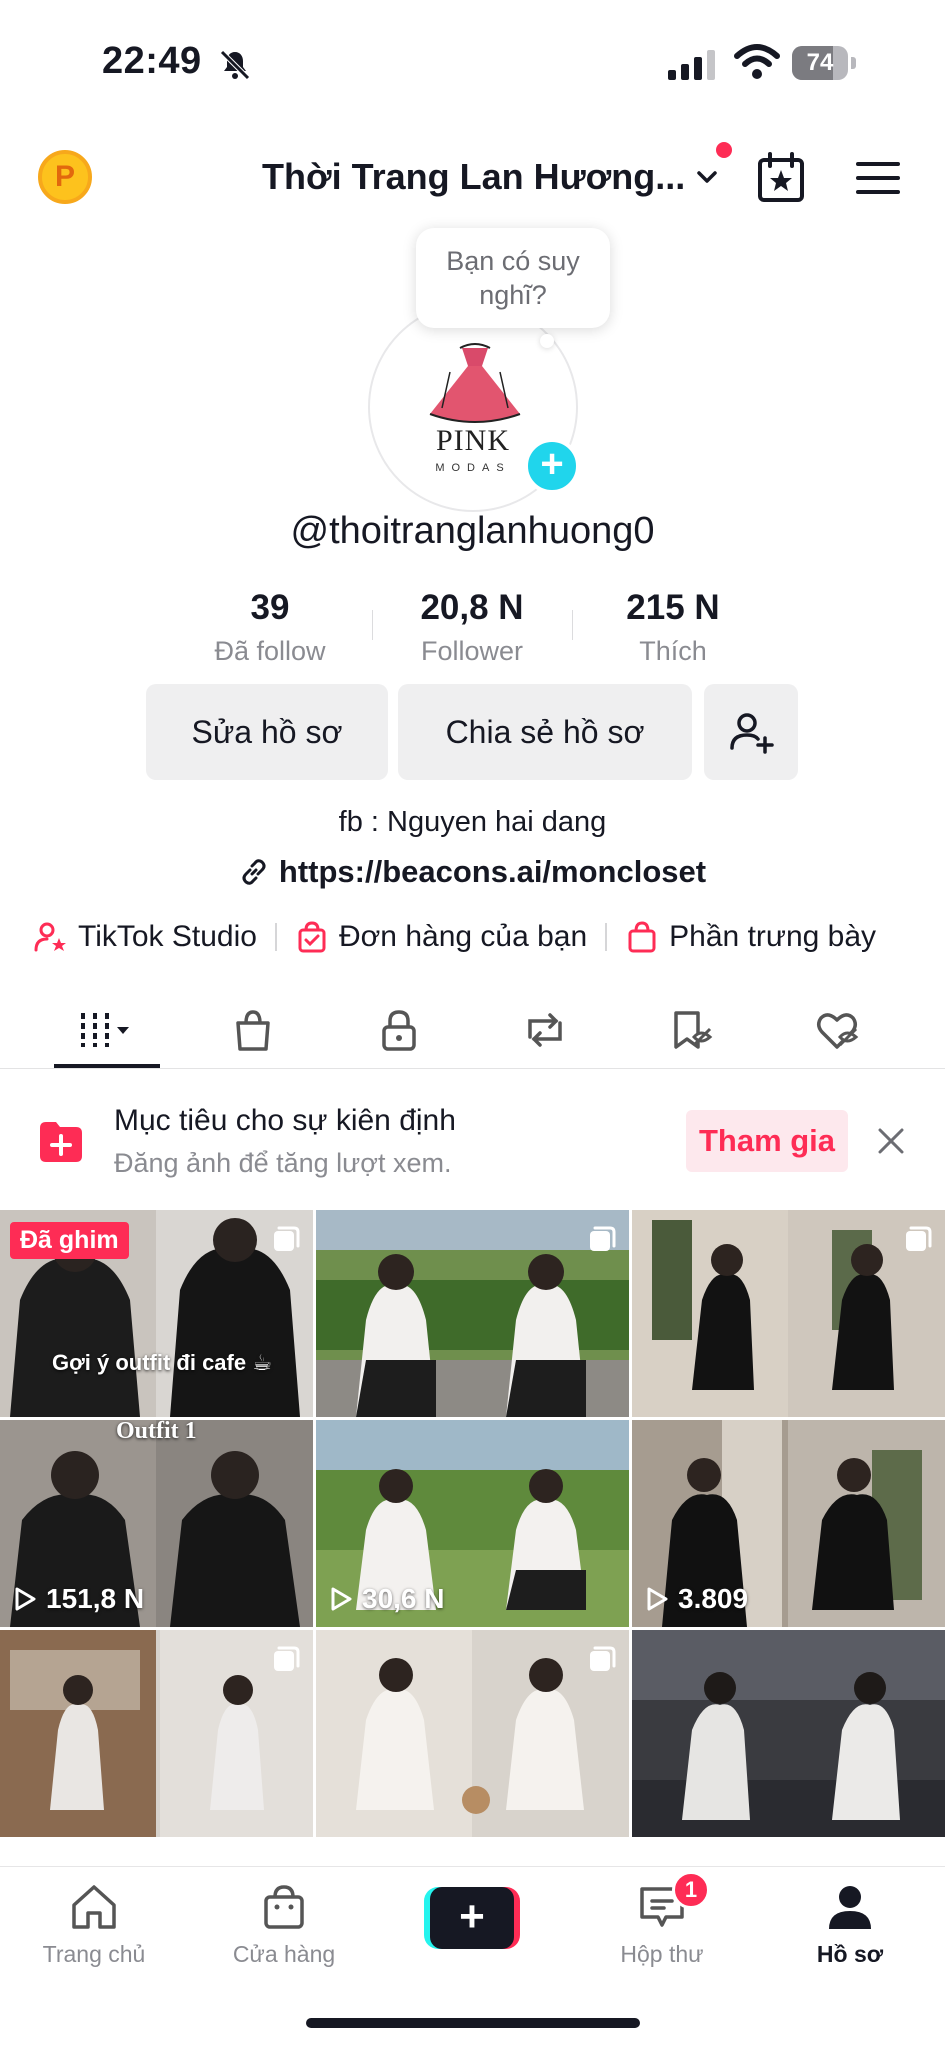  Describe the element at coordinates (285, 1120) in the screenshot. I see `goal-title: Mục tiêu cho sự kiên định` at that location.